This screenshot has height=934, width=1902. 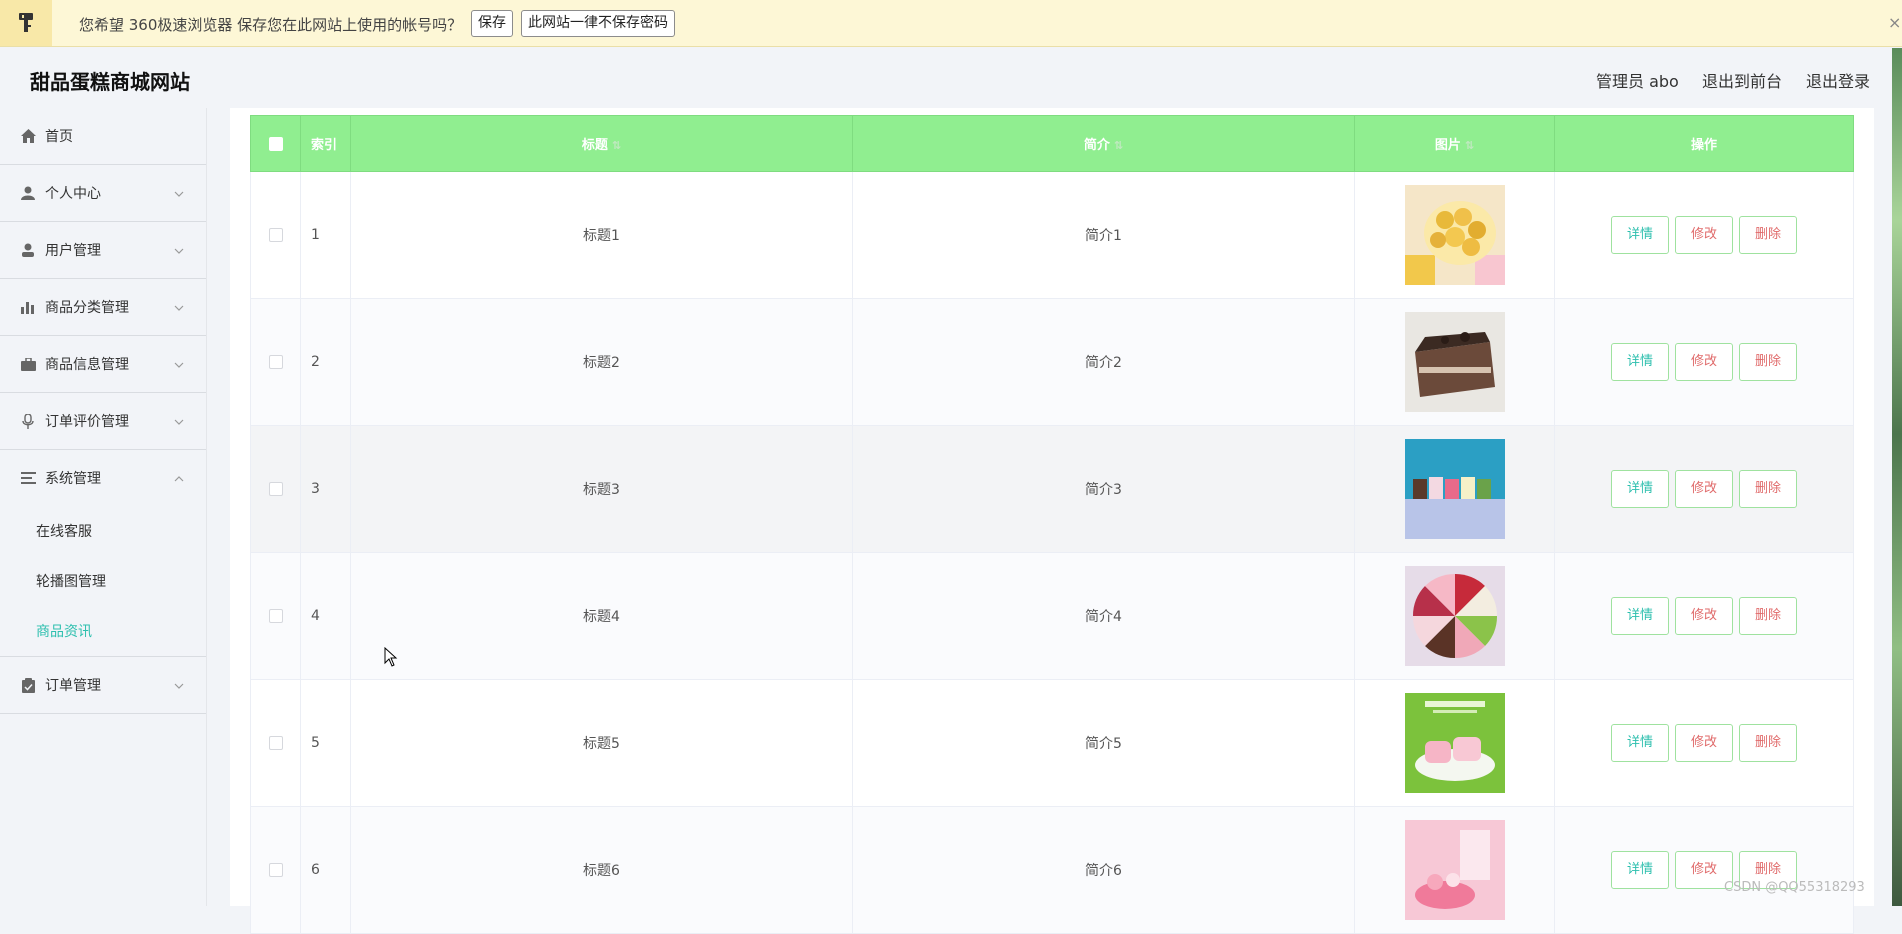 What do you see at coordinates (110, 82) in the screenshot?
I see `site-title: 甜品蛋糕商城网站` at bounding box center [110, 82].